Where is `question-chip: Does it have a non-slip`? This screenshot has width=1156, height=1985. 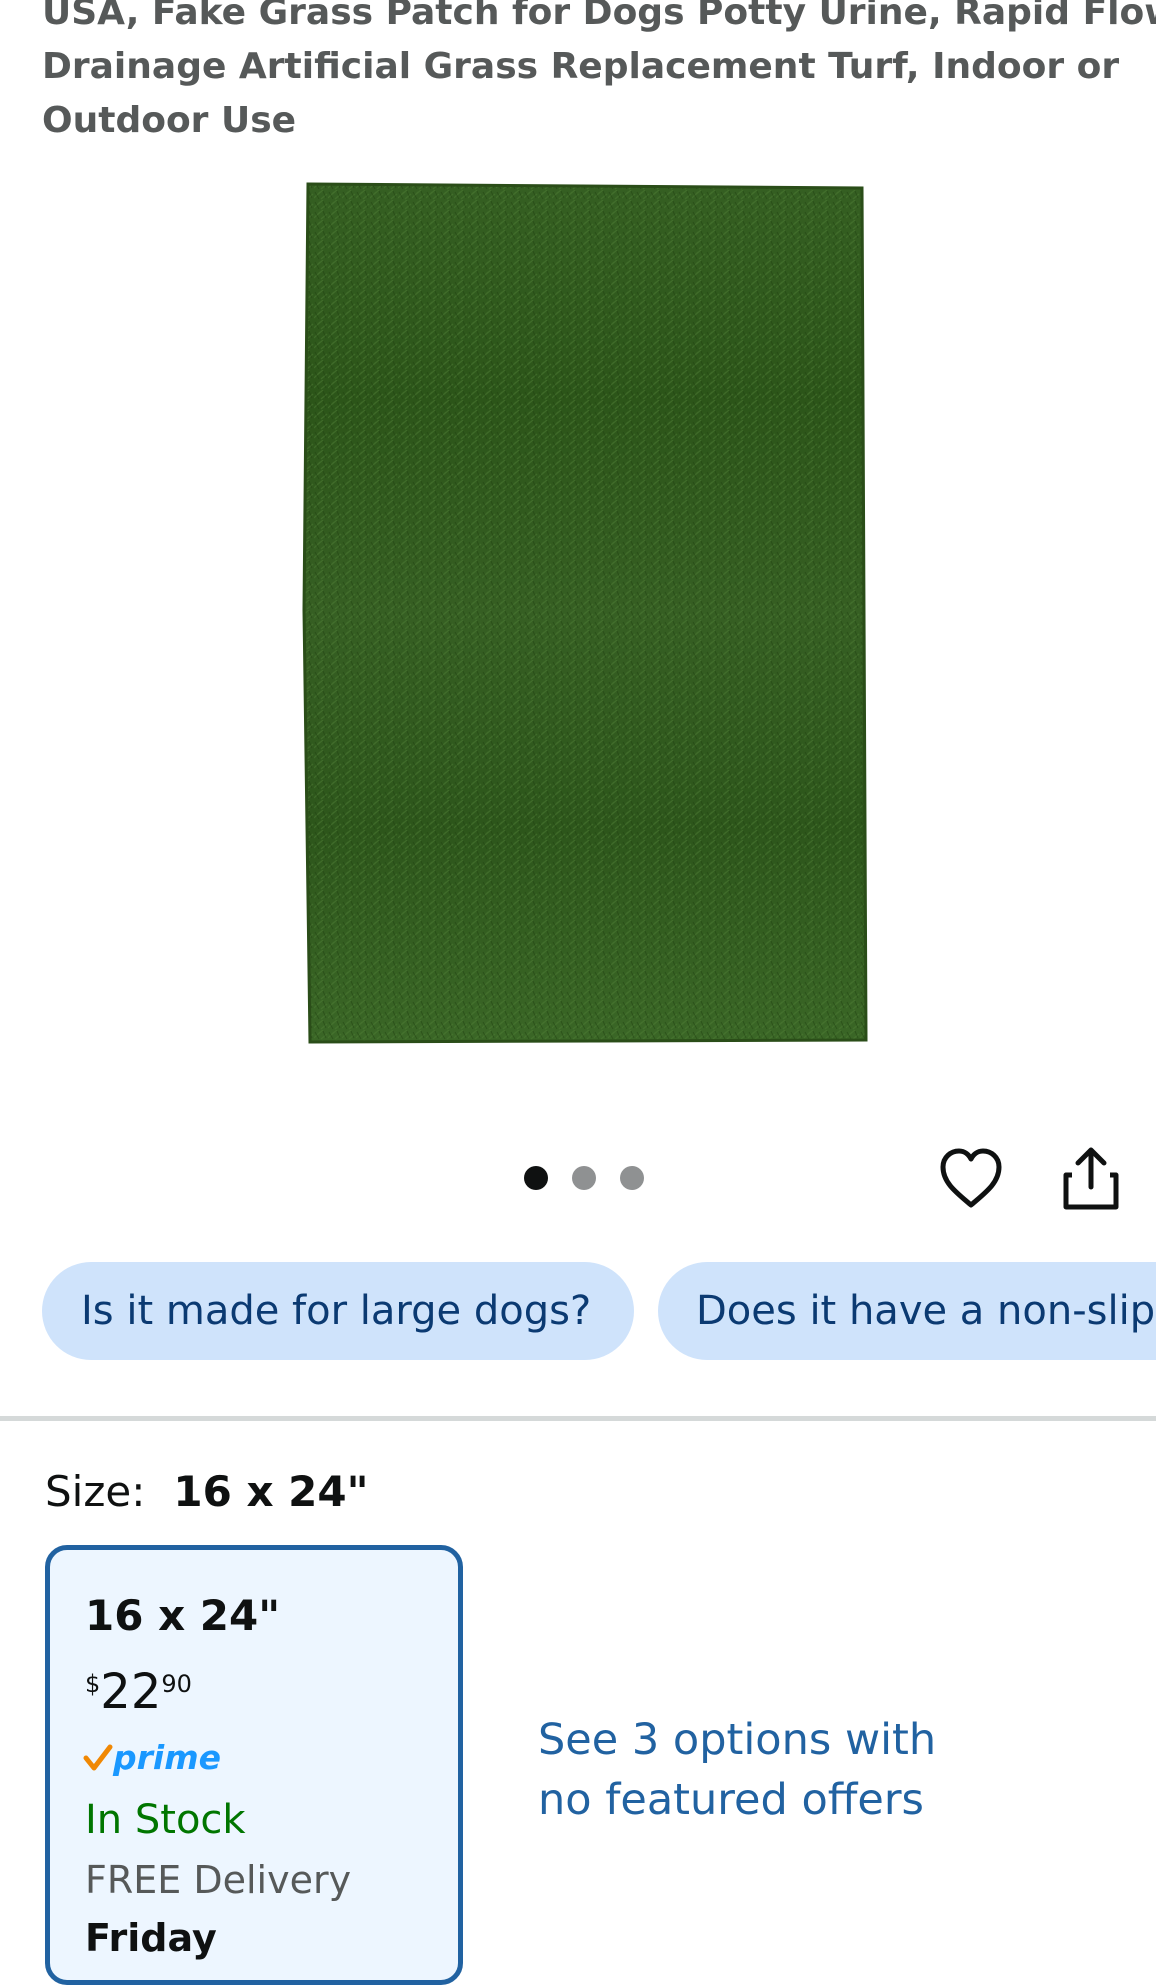
question-chip: Does it have a non-slip is located at coordinates (907, 1311).